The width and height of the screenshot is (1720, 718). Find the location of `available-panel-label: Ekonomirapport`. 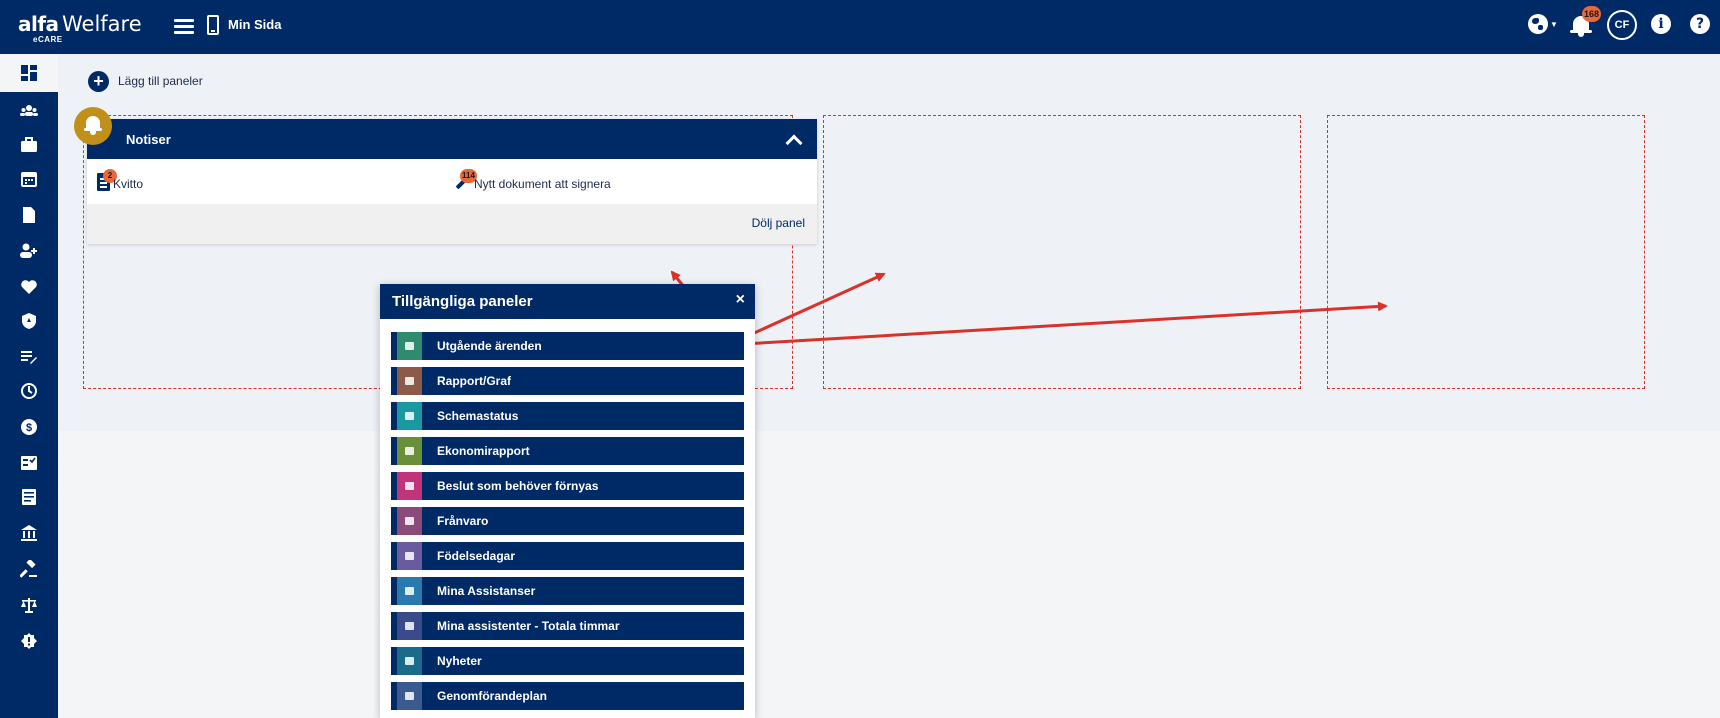

available-panel-label: Ekonomirapport is located at coordinates (483, 451).